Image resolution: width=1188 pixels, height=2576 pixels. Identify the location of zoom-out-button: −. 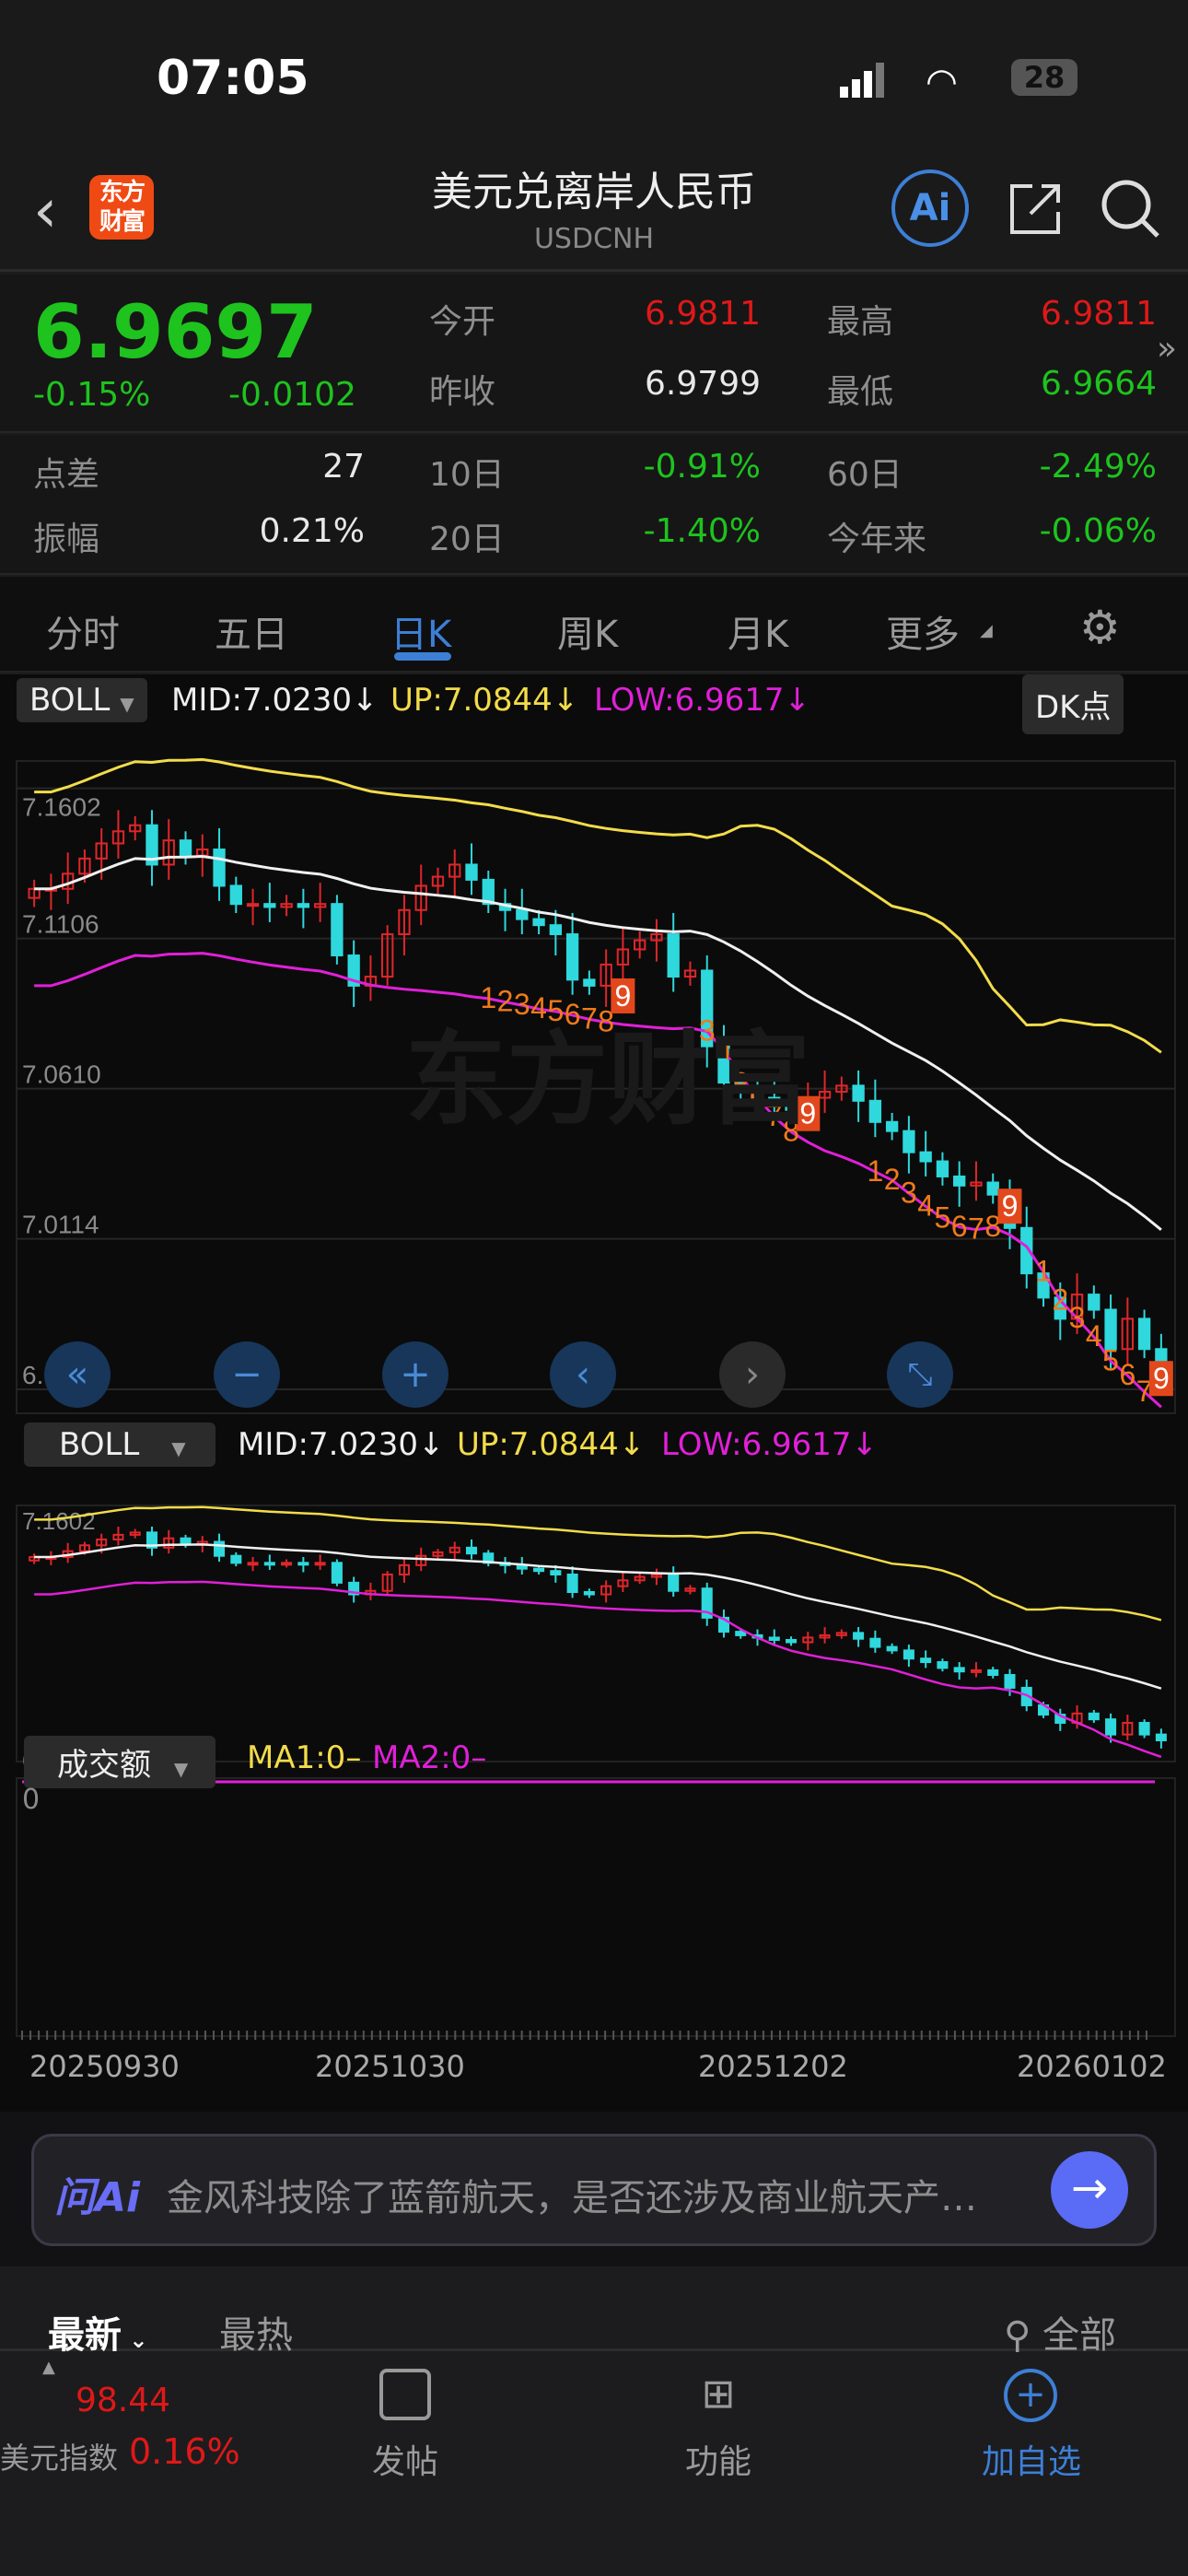
(247, 1374).